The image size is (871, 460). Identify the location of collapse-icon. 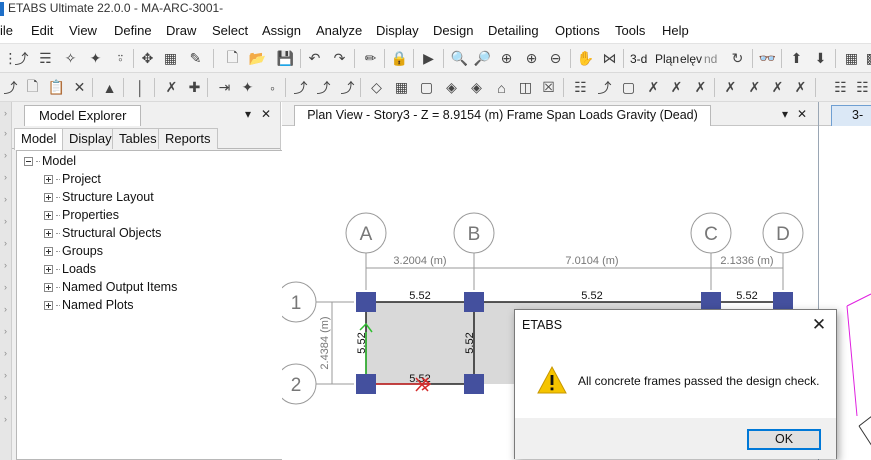
(28, 161).